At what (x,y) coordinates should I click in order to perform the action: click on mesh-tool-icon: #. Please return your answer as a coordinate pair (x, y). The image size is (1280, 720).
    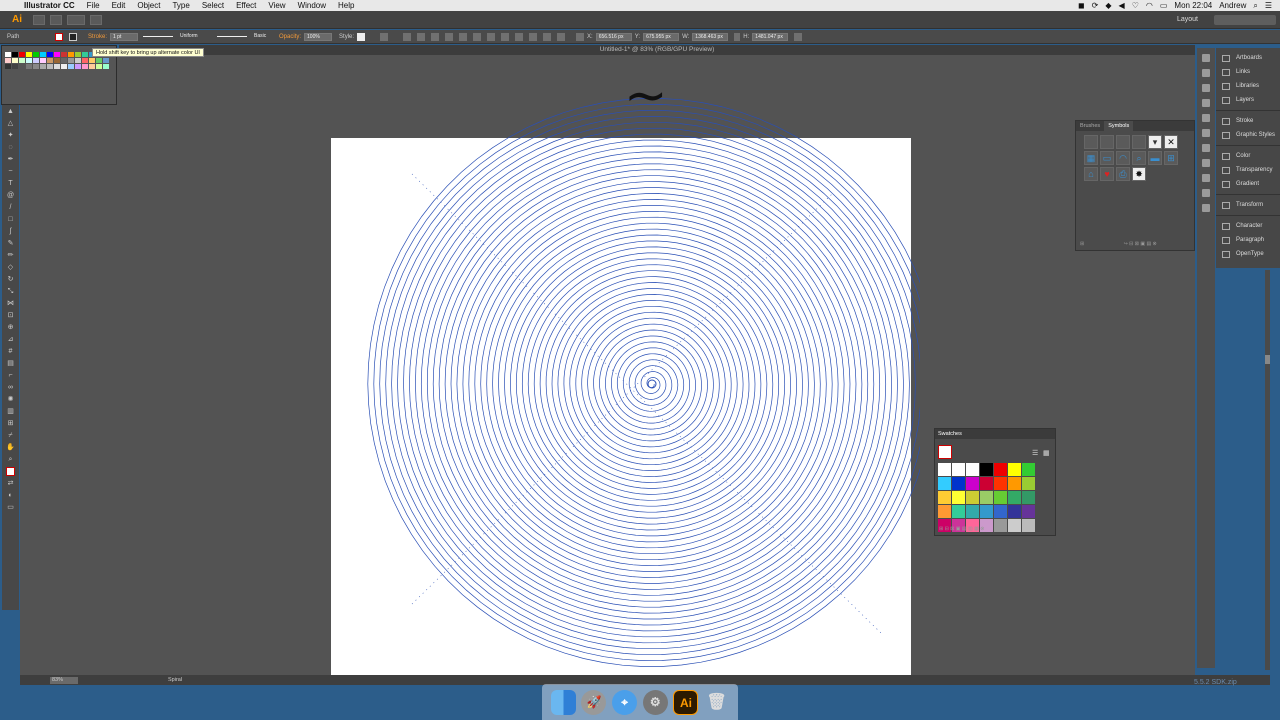
    Looking at the image, I should click on (10, 351).